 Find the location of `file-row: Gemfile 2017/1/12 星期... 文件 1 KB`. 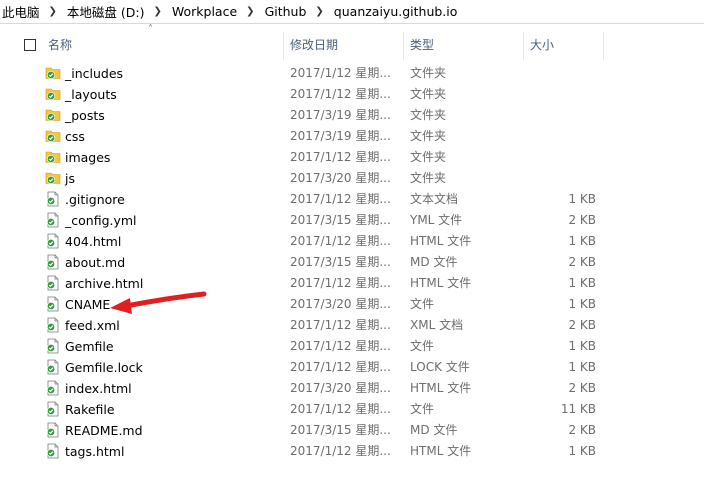

file-row: Gemfile 2017/1/12 星期... 文件 1 KB is located at coordinates (352, 346).